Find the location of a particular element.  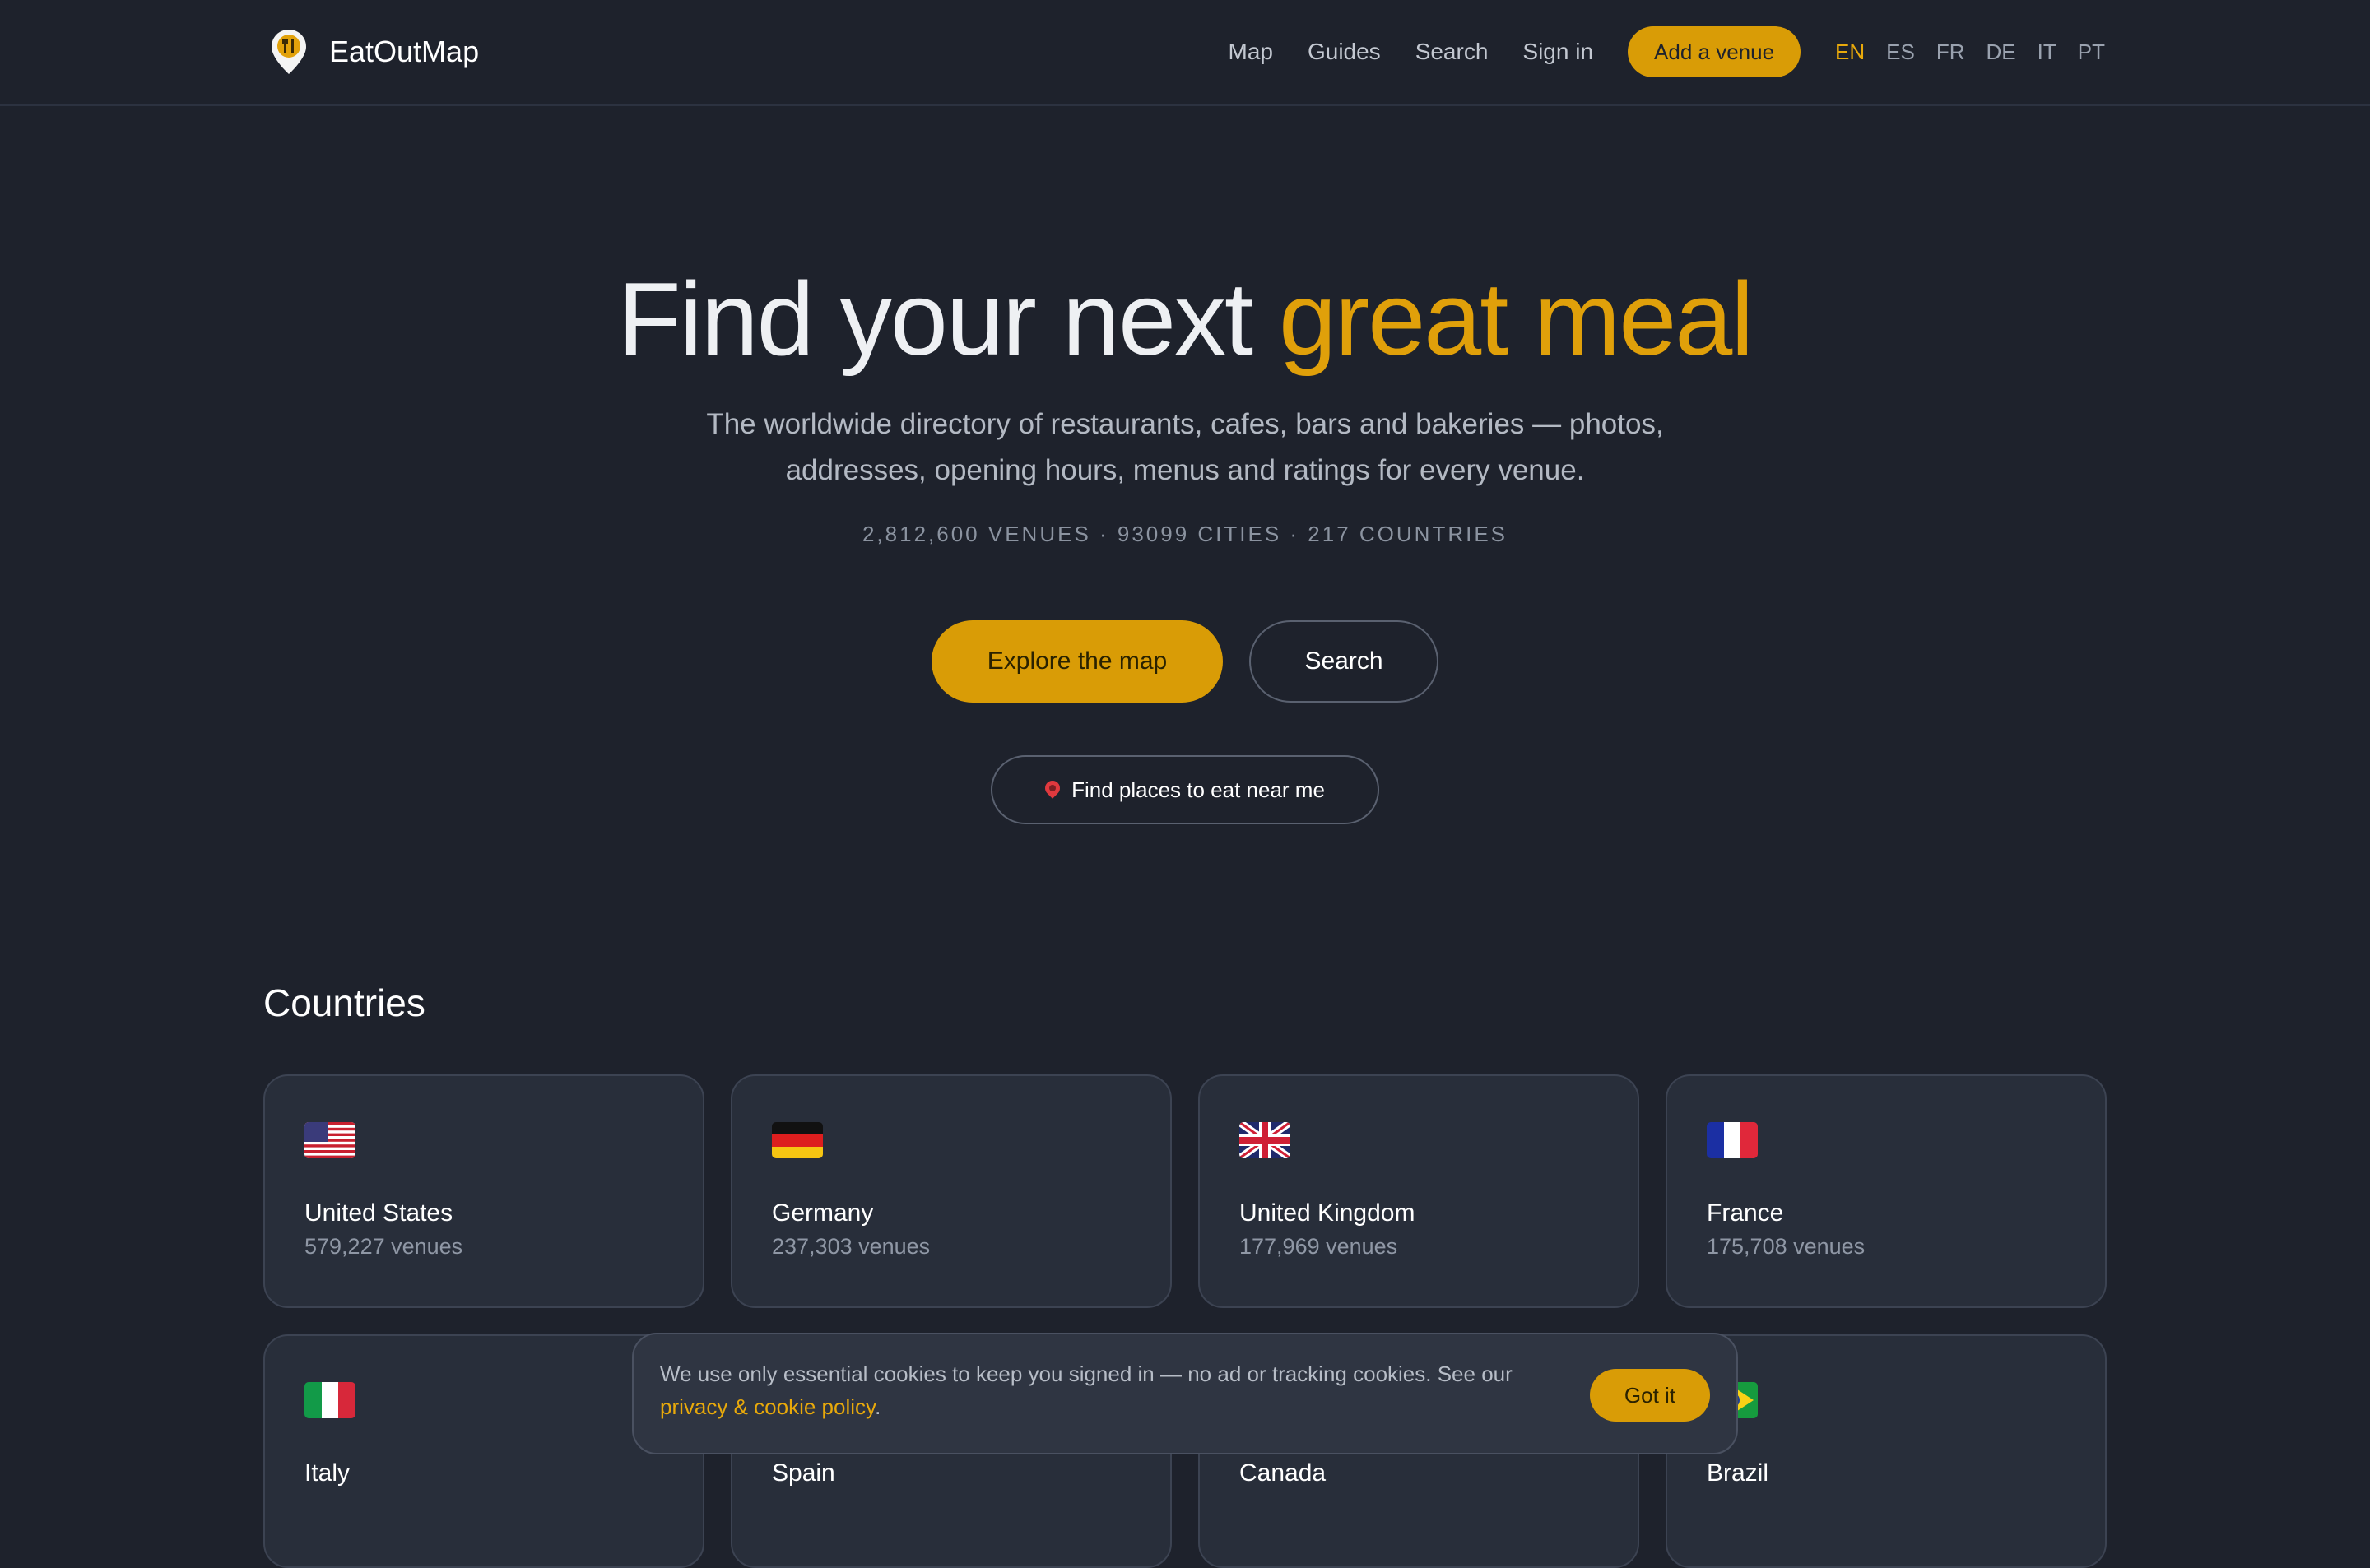

country-name: France is located at coordinates (1746, 1213).